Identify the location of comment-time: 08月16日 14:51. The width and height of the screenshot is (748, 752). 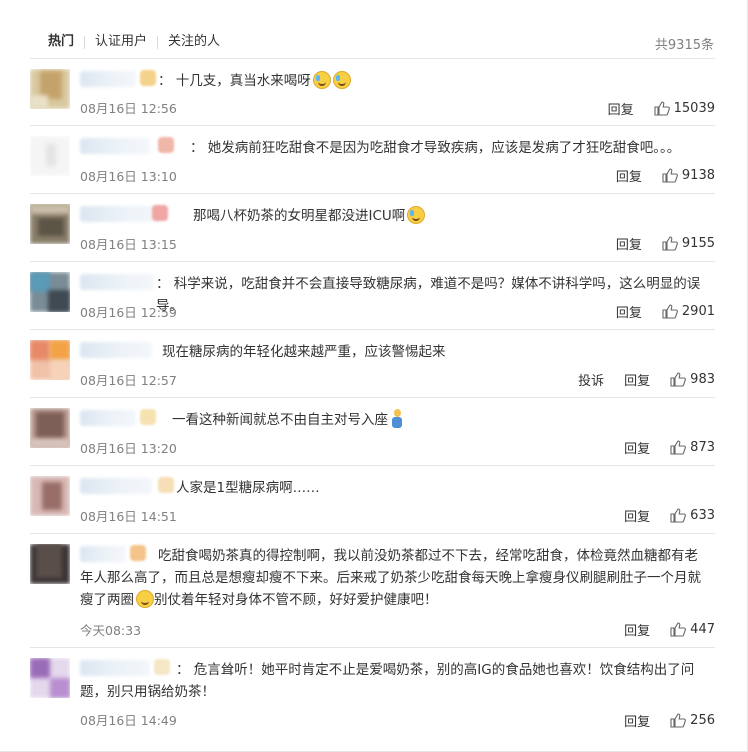
(128, 516).